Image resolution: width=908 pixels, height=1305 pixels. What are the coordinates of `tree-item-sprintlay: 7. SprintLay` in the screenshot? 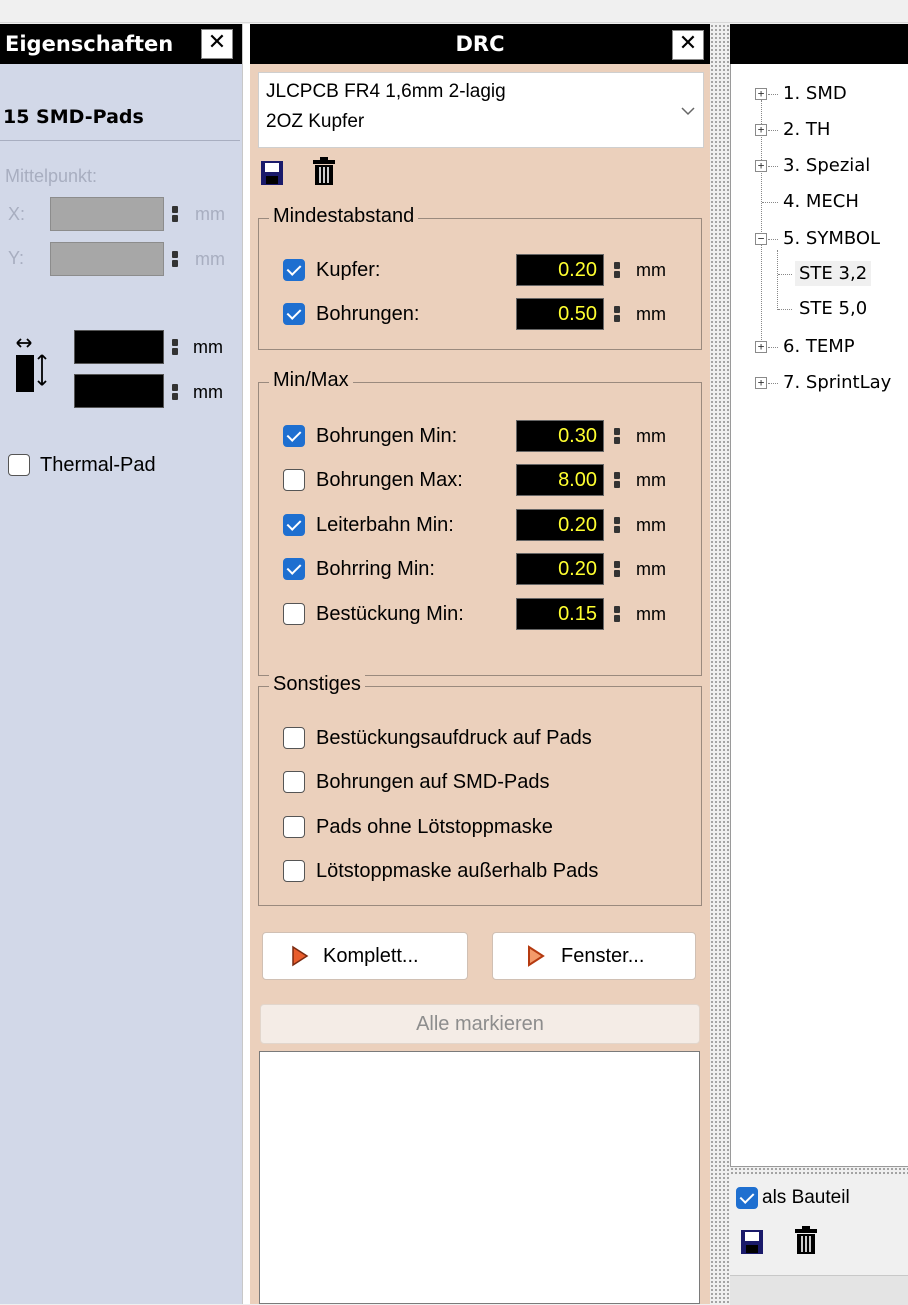 It's located at (837, 382).